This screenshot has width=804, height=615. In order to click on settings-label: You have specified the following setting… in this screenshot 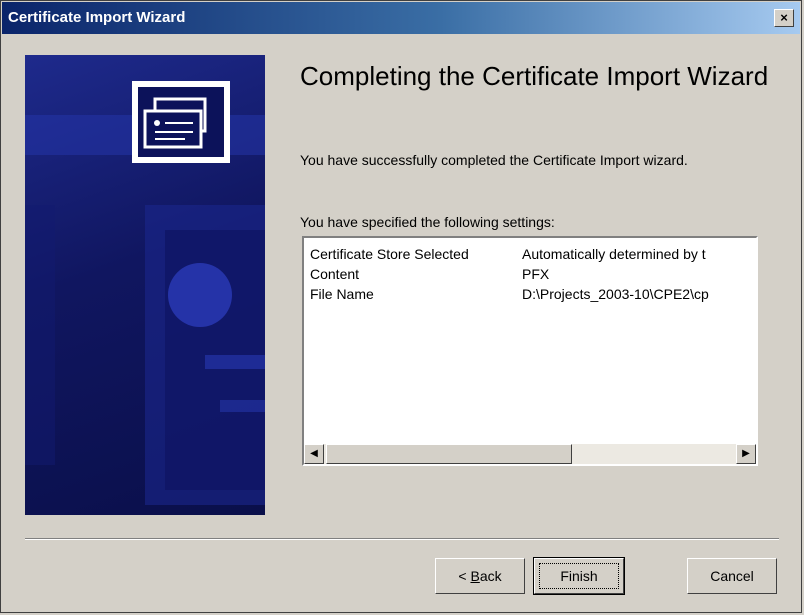, I will do `click(427, 222)`.